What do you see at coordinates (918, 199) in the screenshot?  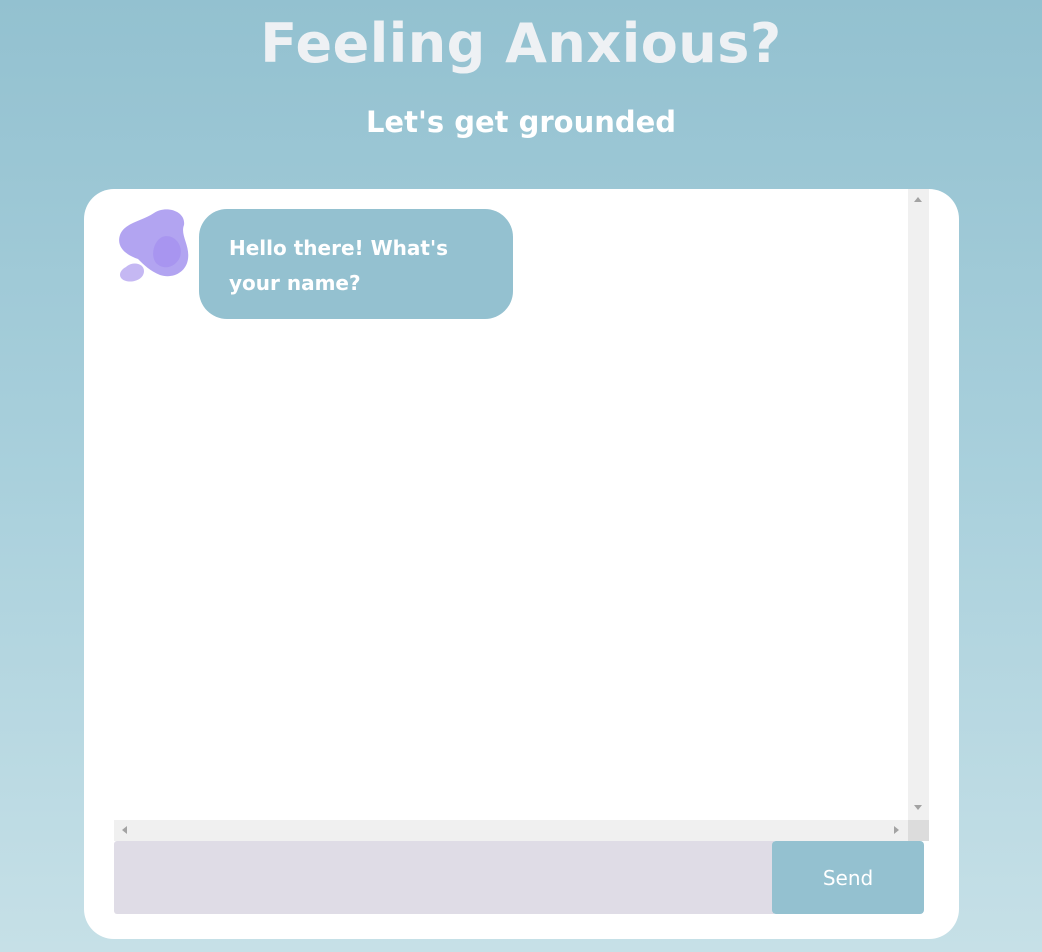 I see `scroll-up-arrow-icon` at bounding box center [918, 199].